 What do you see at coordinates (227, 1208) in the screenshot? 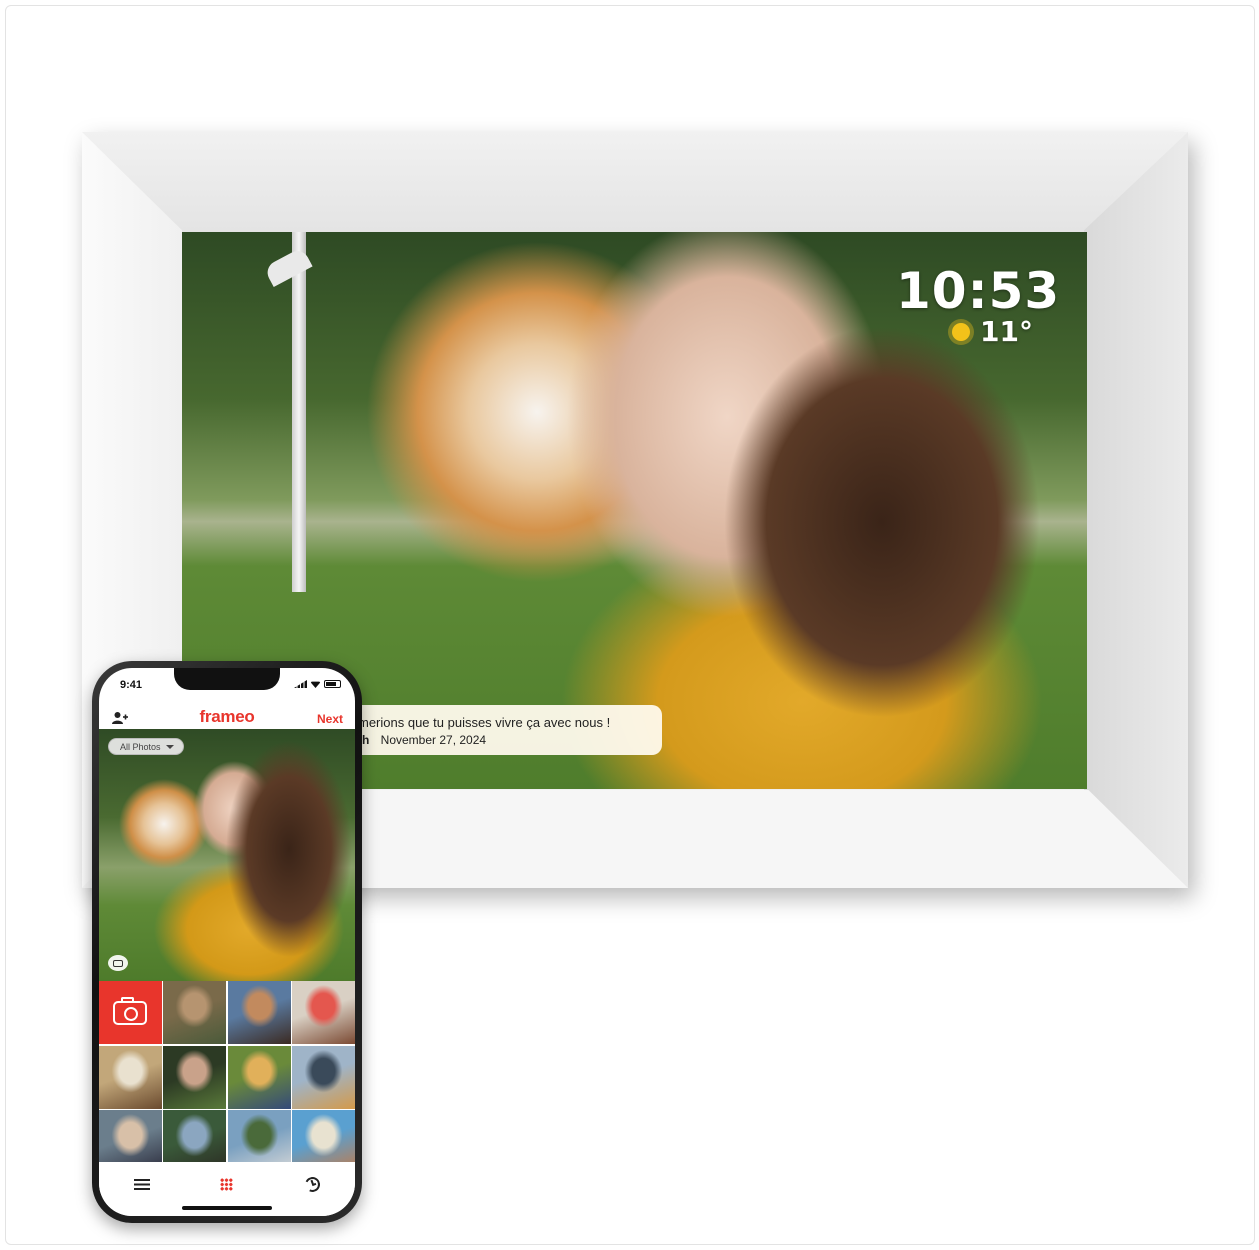
I see `home-indicator` at bounding box center [227, 1208].